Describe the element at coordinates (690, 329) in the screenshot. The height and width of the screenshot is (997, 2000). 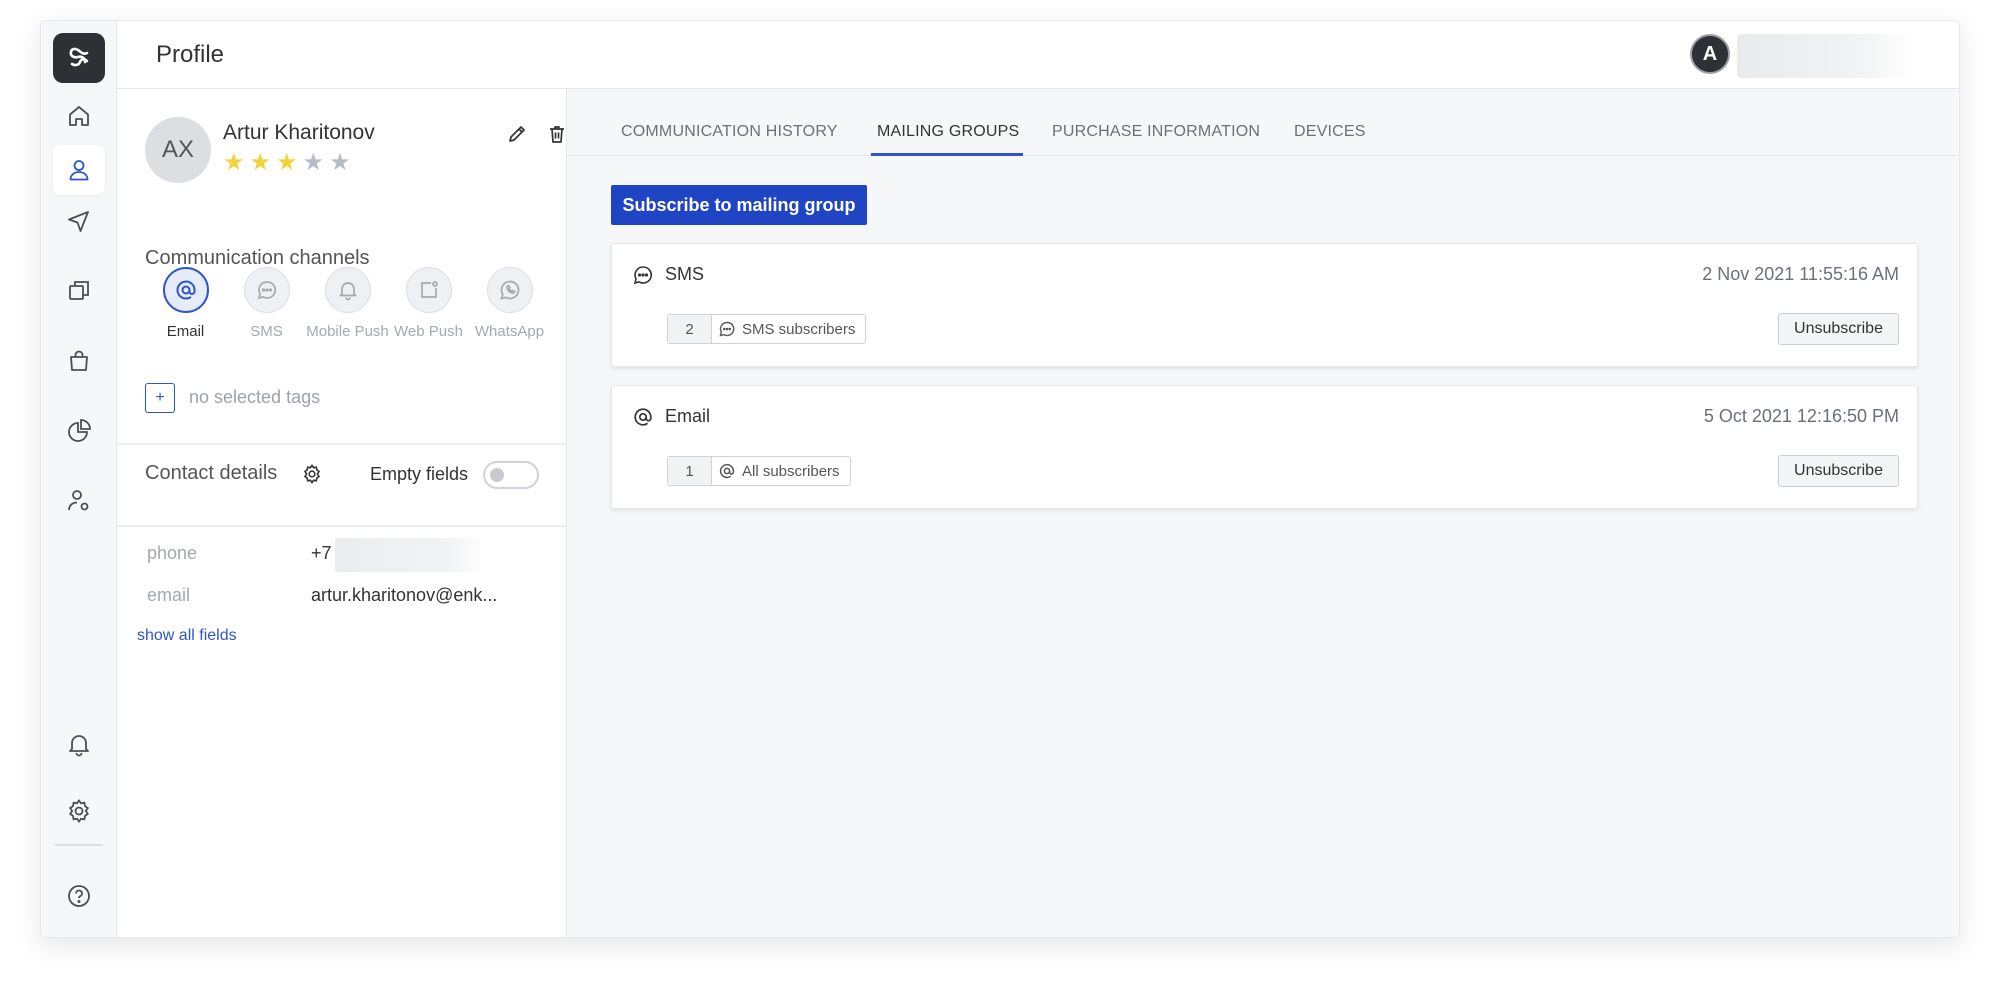
I see `group-count: 2` at that location.